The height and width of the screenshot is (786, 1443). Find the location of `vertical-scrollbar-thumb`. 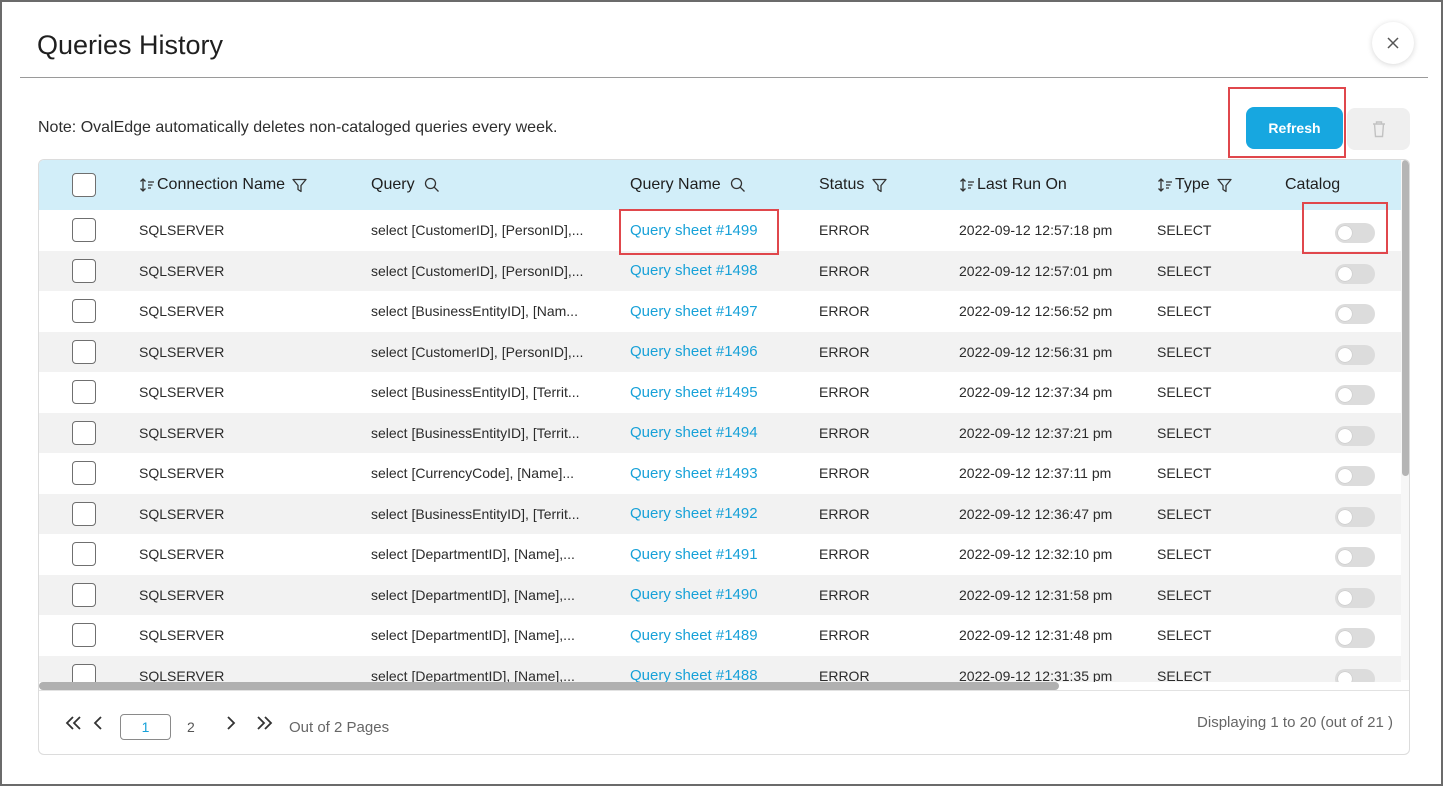

vertical-scrollbar-thumb is located at coordinates (1405, 318).